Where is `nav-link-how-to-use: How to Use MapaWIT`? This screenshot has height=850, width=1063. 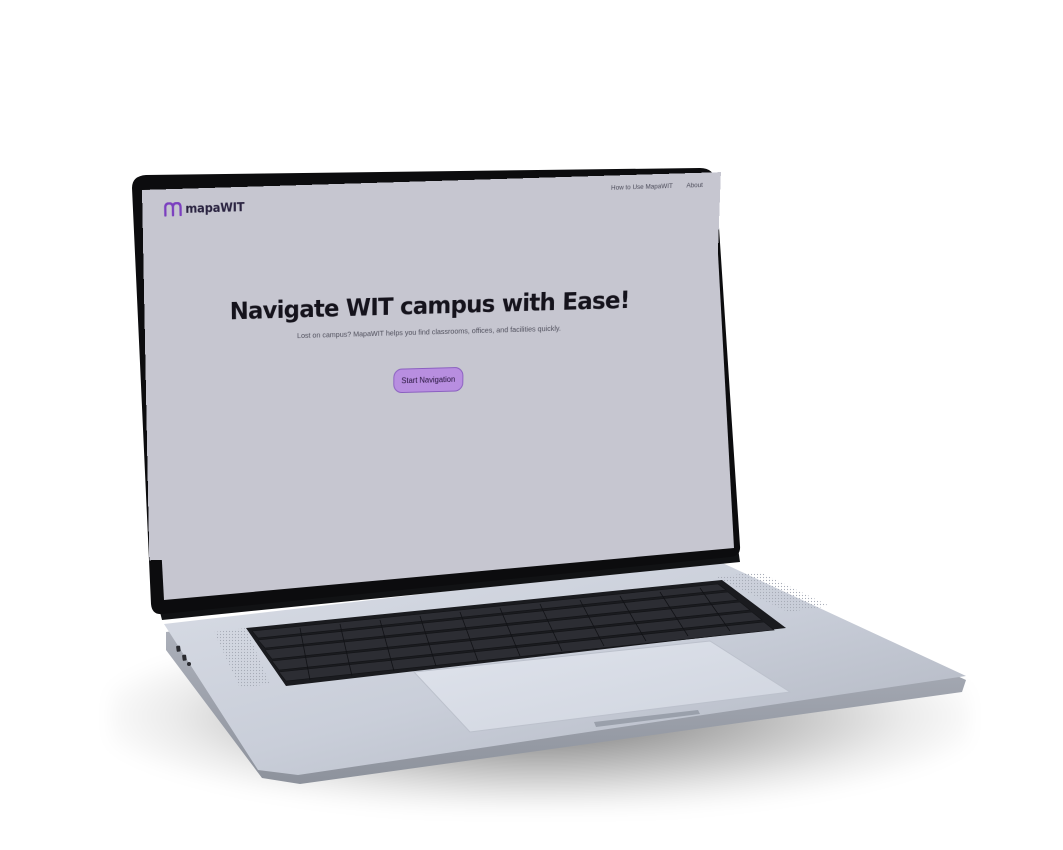
nav-link-how-to-use: How to Use MapaWIT is located at coordinates (642, 187).